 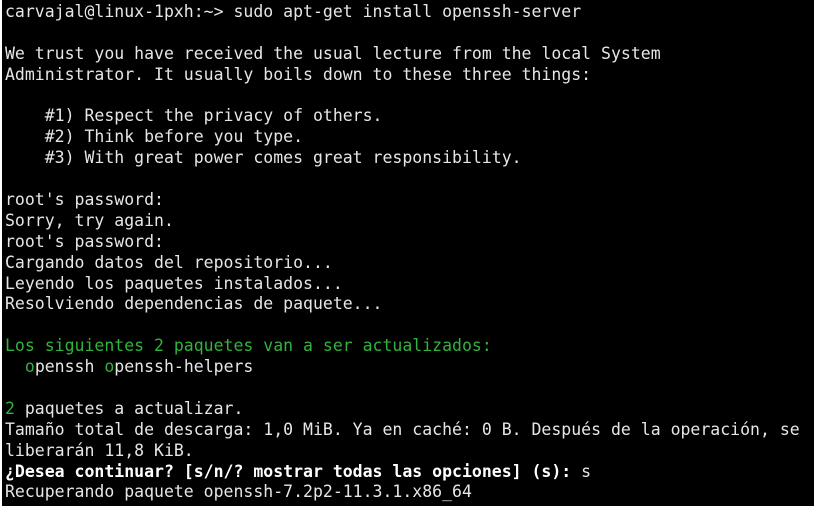 What do you see at coordinates (89, 220) in the screenshot?
I see `sorry-message: Sorry, try again.` at bounding box center [89, 220].